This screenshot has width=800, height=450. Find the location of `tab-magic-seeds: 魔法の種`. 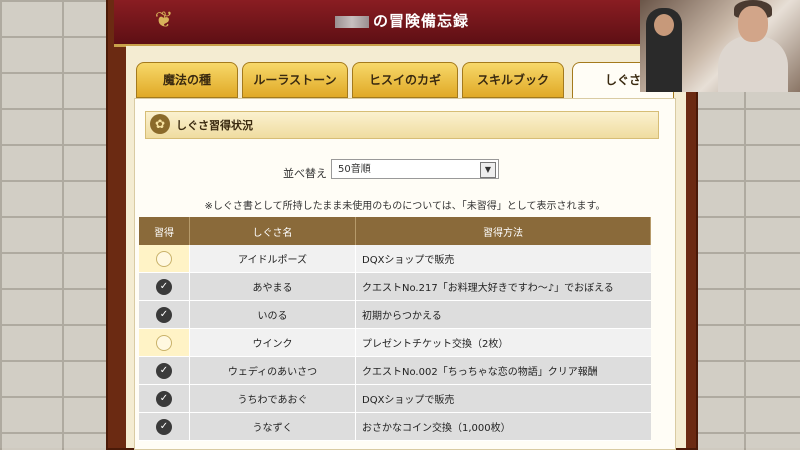

tab-magic-seeds: 魔法の種 is located at coordinates (187, 80).